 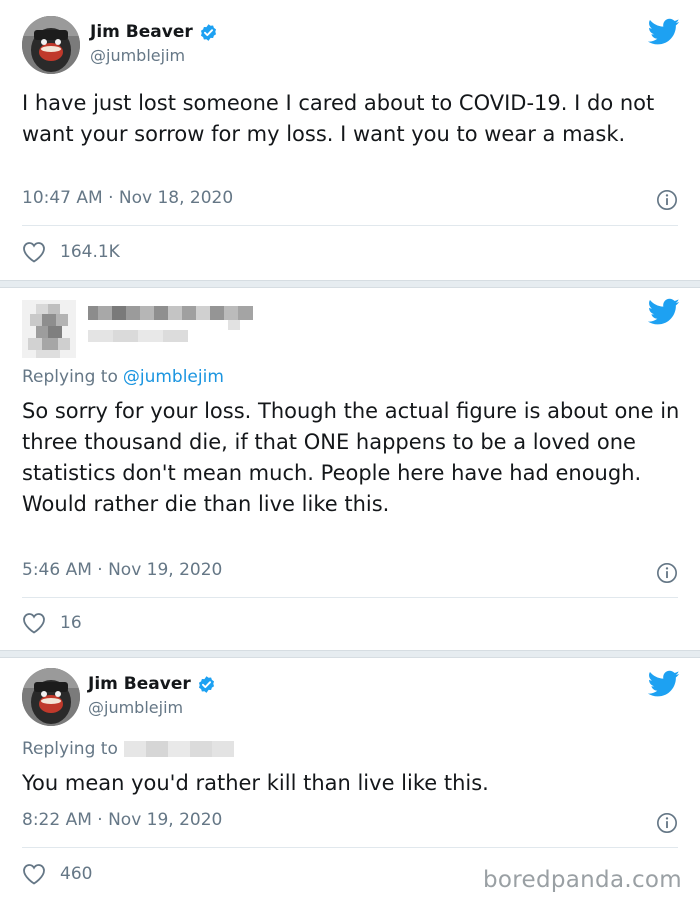 I want to click on tweet-timestamp: 10:47 AM · Nov 18, 2020, so click(x=127, y=198).